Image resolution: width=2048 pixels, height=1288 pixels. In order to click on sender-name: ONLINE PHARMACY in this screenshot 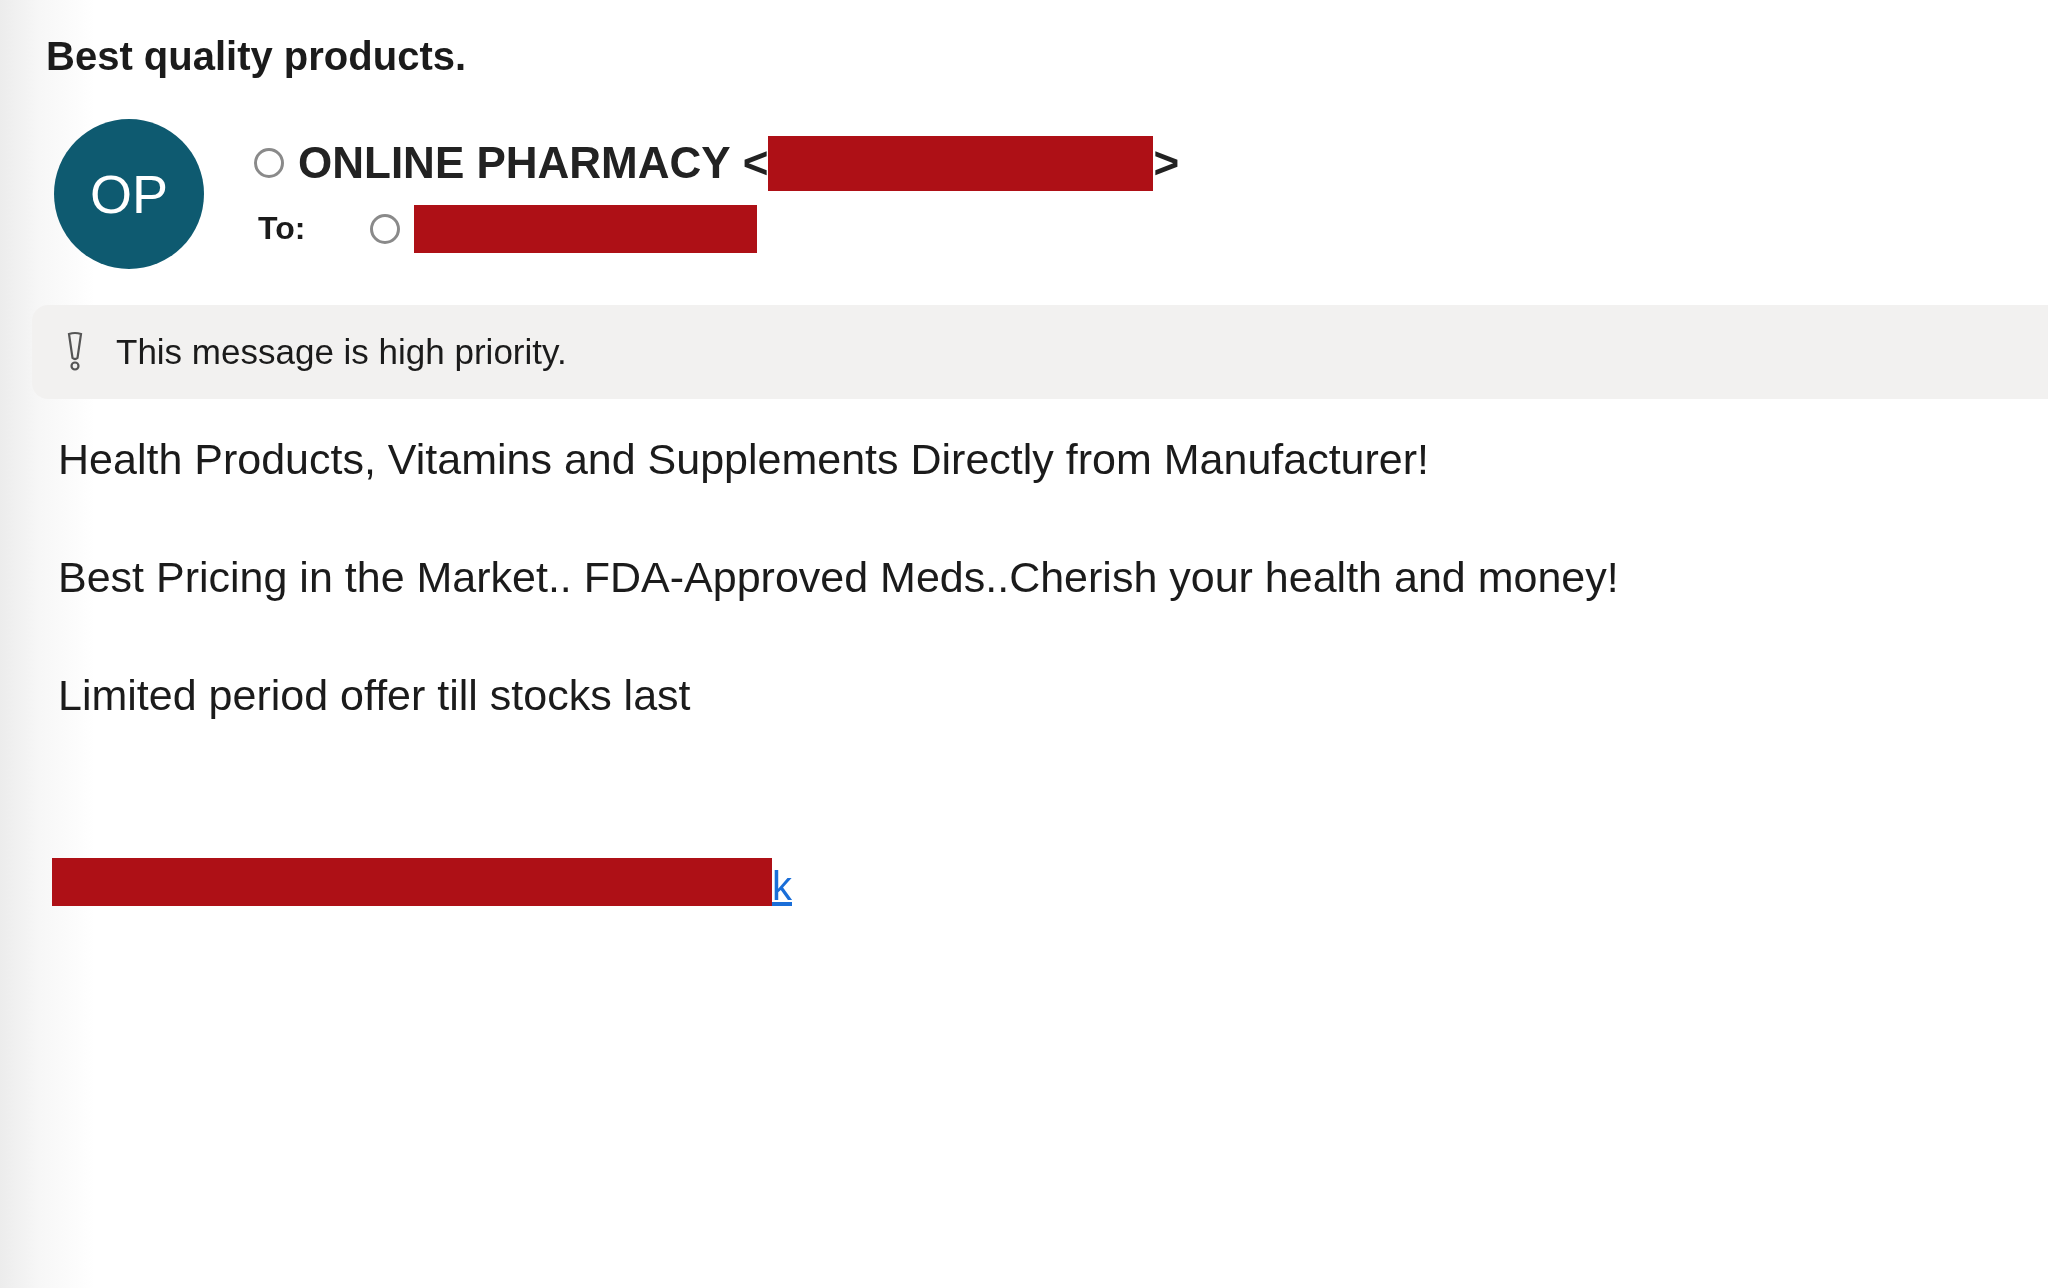, I will do `click(514, 163)`.